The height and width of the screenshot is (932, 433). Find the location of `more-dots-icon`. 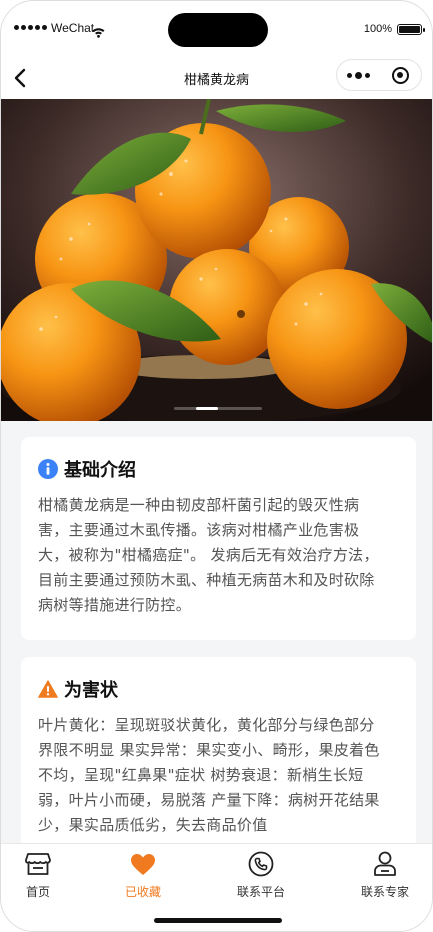

more-dots-icon is located at coordinates (358, 75).